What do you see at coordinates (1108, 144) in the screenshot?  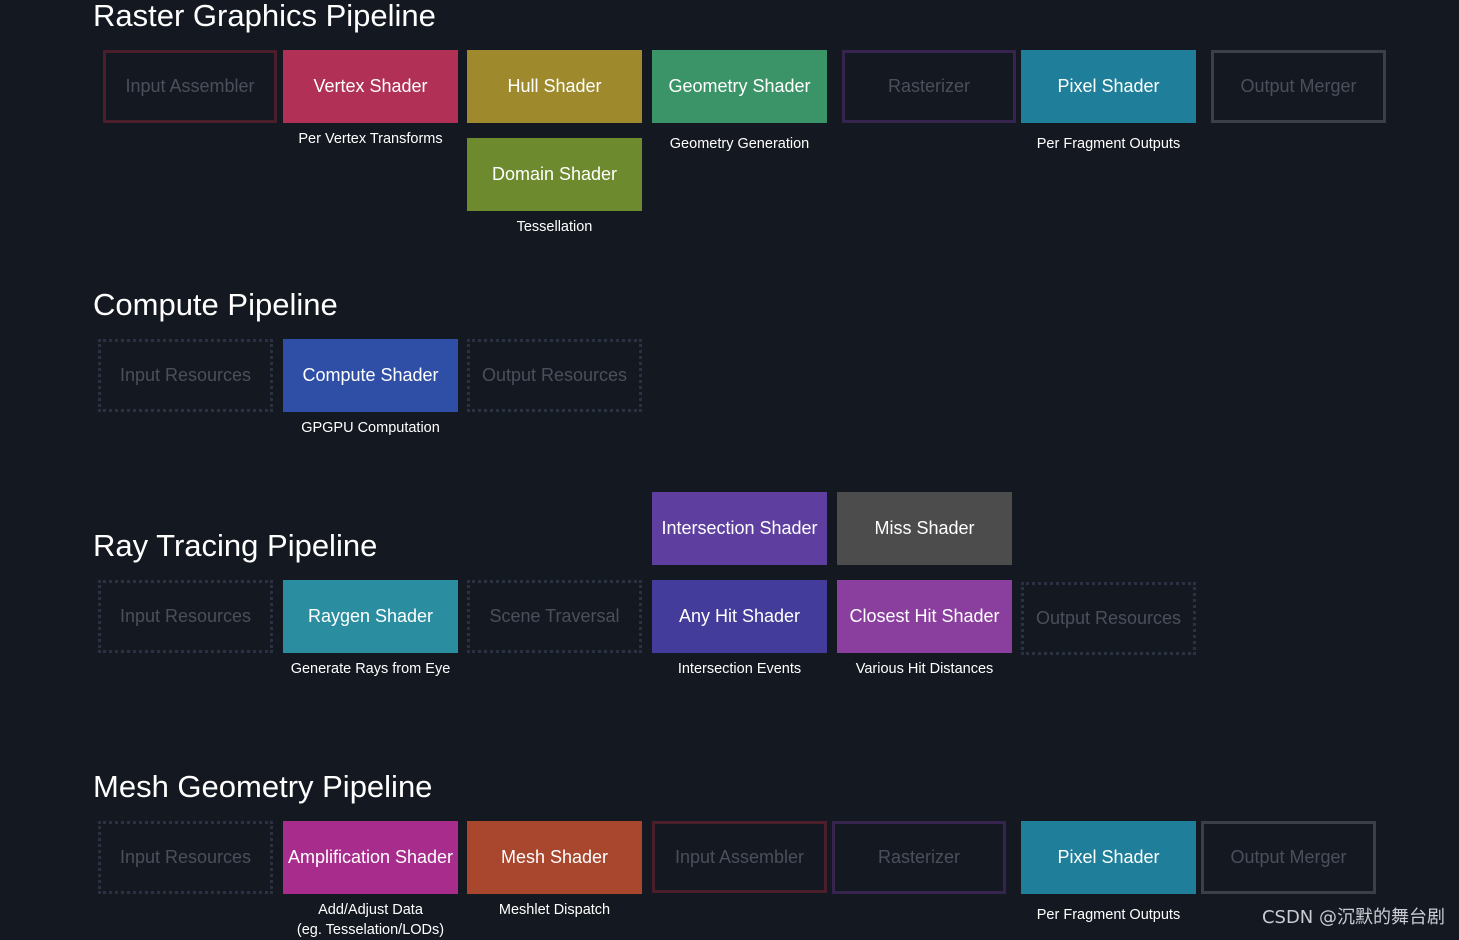 I see `pixel-shader-caption: Per Fragment Outputs` at bounding box center [1108, 144].